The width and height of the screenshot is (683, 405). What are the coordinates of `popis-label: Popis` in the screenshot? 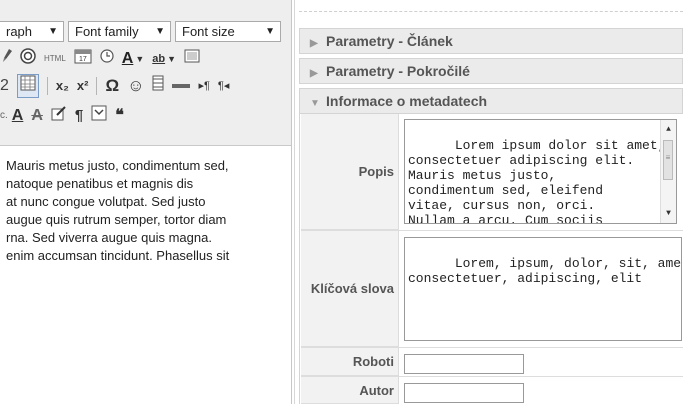 It's located at (350, 172).